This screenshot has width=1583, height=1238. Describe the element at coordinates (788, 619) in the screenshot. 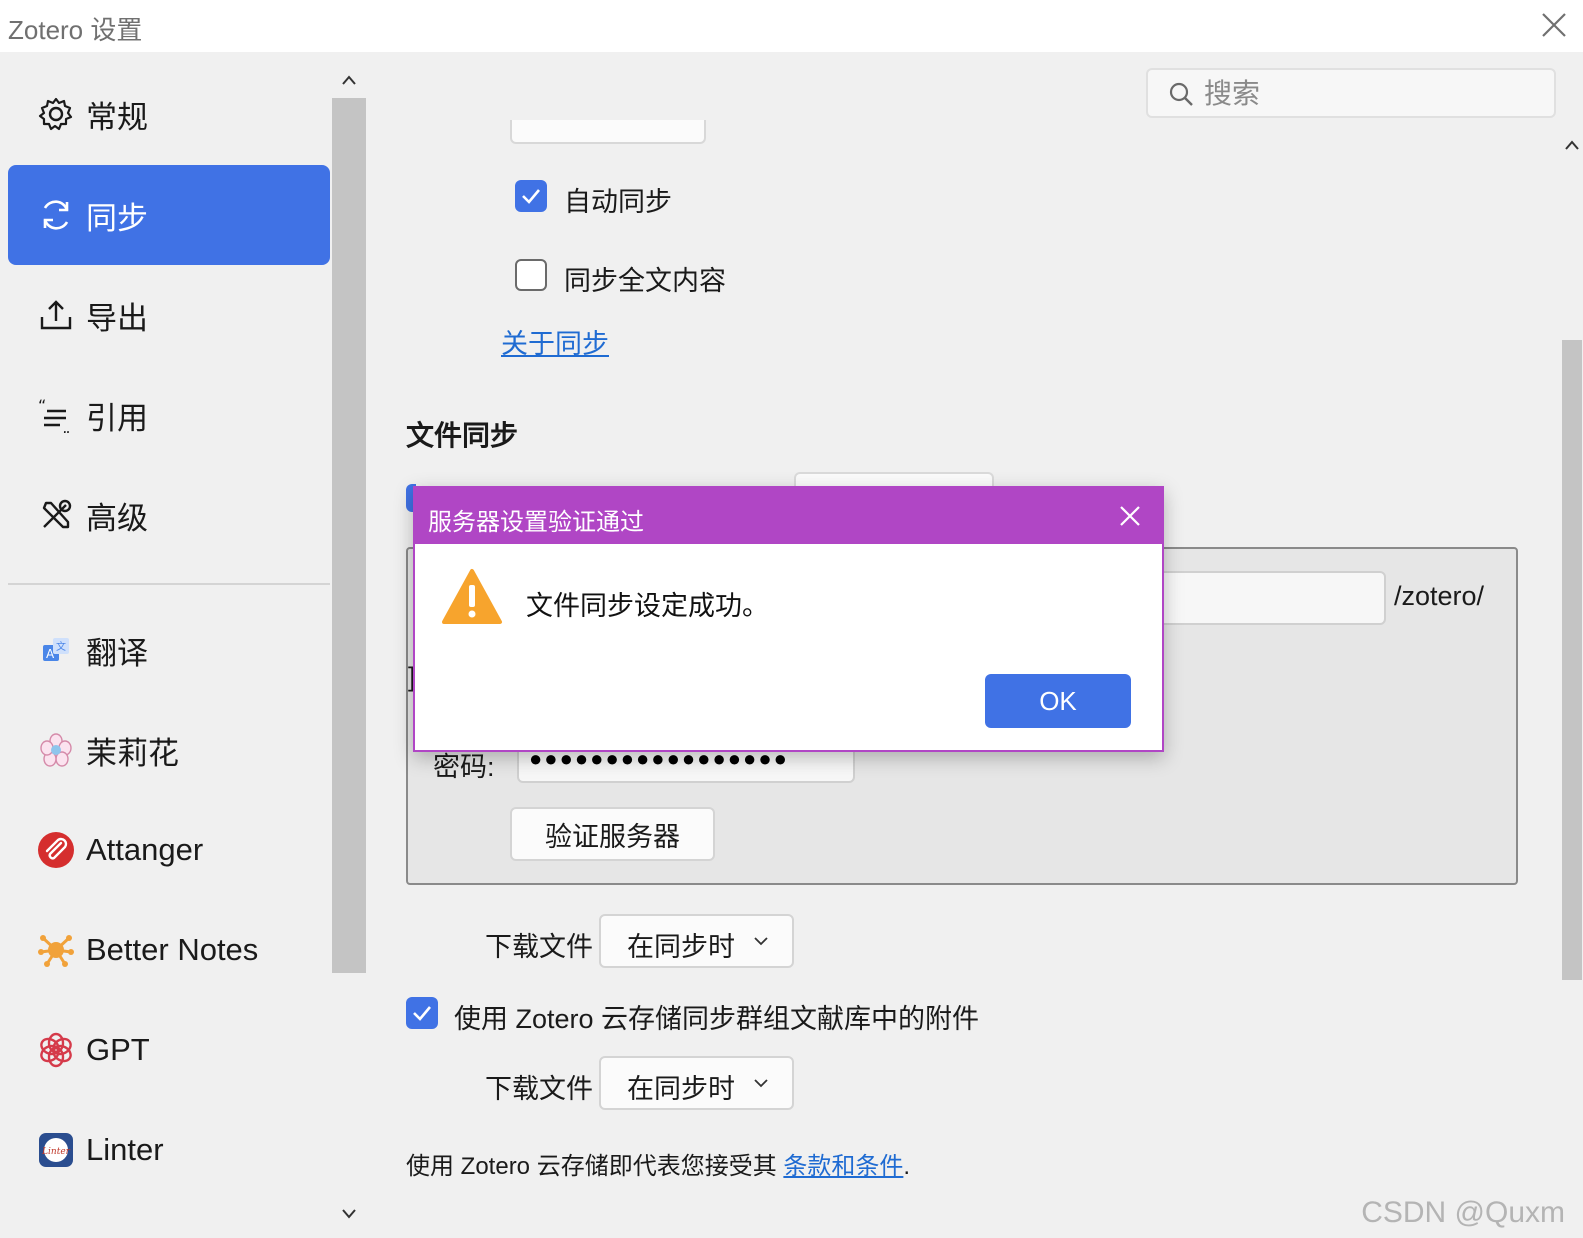

I see `alert-dialog: 服务器设置验证通过 文件同步设定成功。 OK` at that location.